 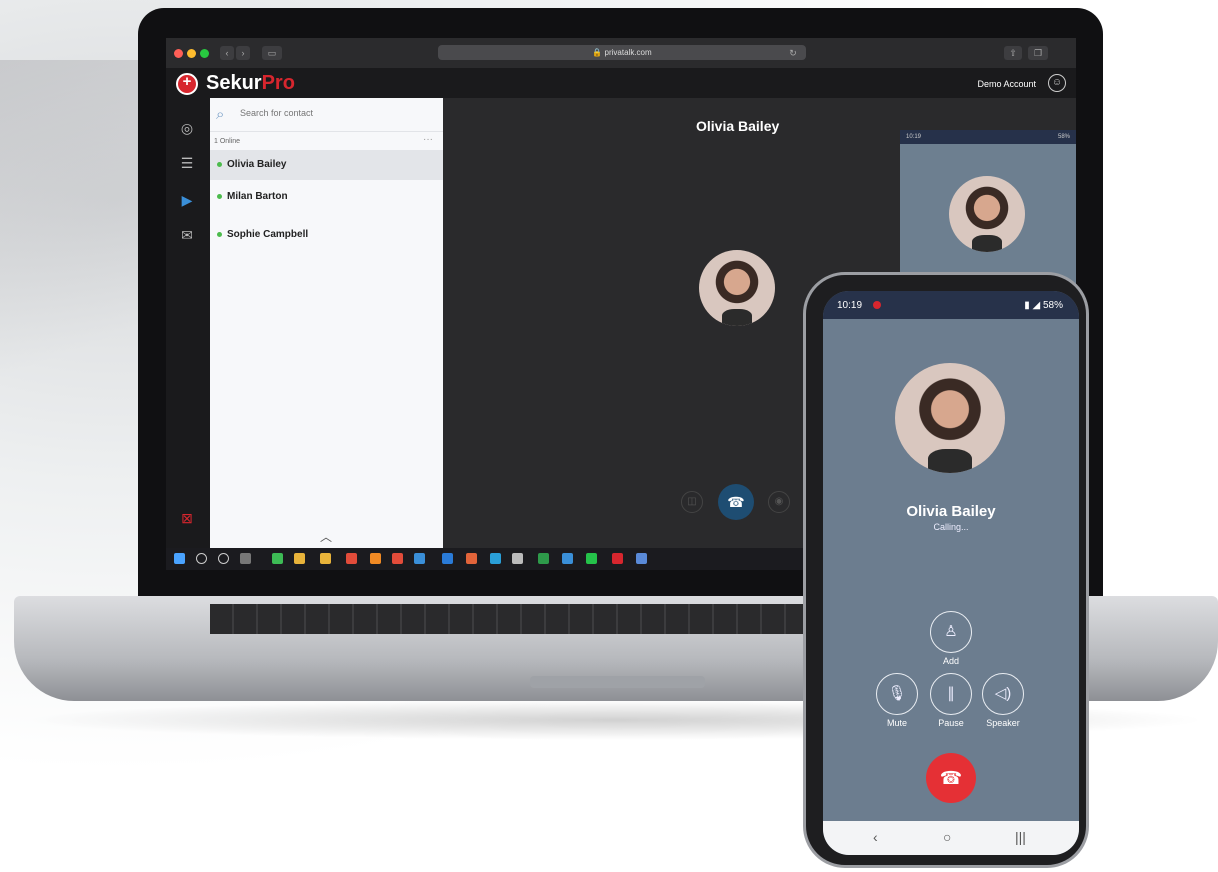 I want to click on reload-icon: ↻, so click(x=793, y=53).